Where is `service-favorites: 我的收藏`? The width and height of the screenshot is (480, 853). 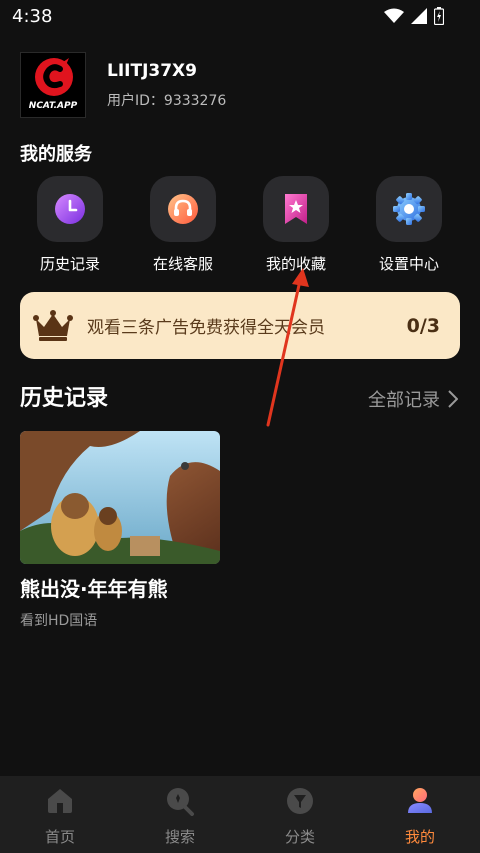 service-favorites: 我的收藏 is located at coordinates (296, 225).